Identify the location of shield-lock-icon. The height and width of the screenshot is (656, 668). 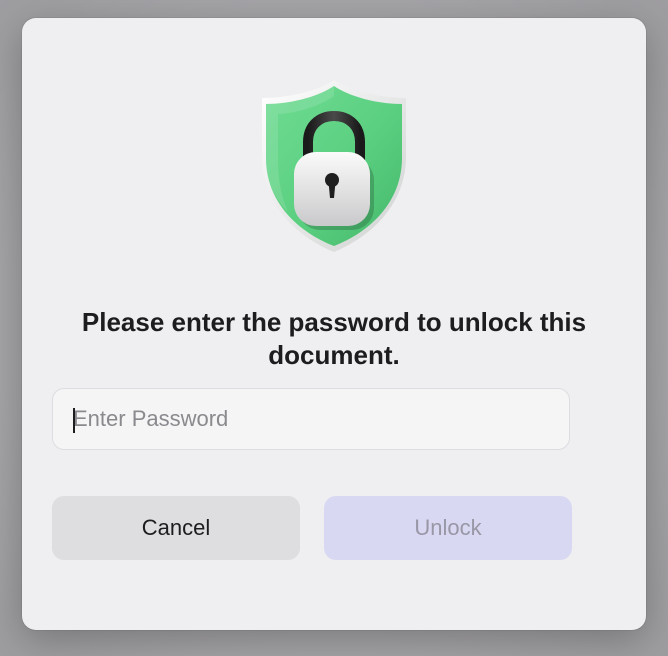
(334, 166).